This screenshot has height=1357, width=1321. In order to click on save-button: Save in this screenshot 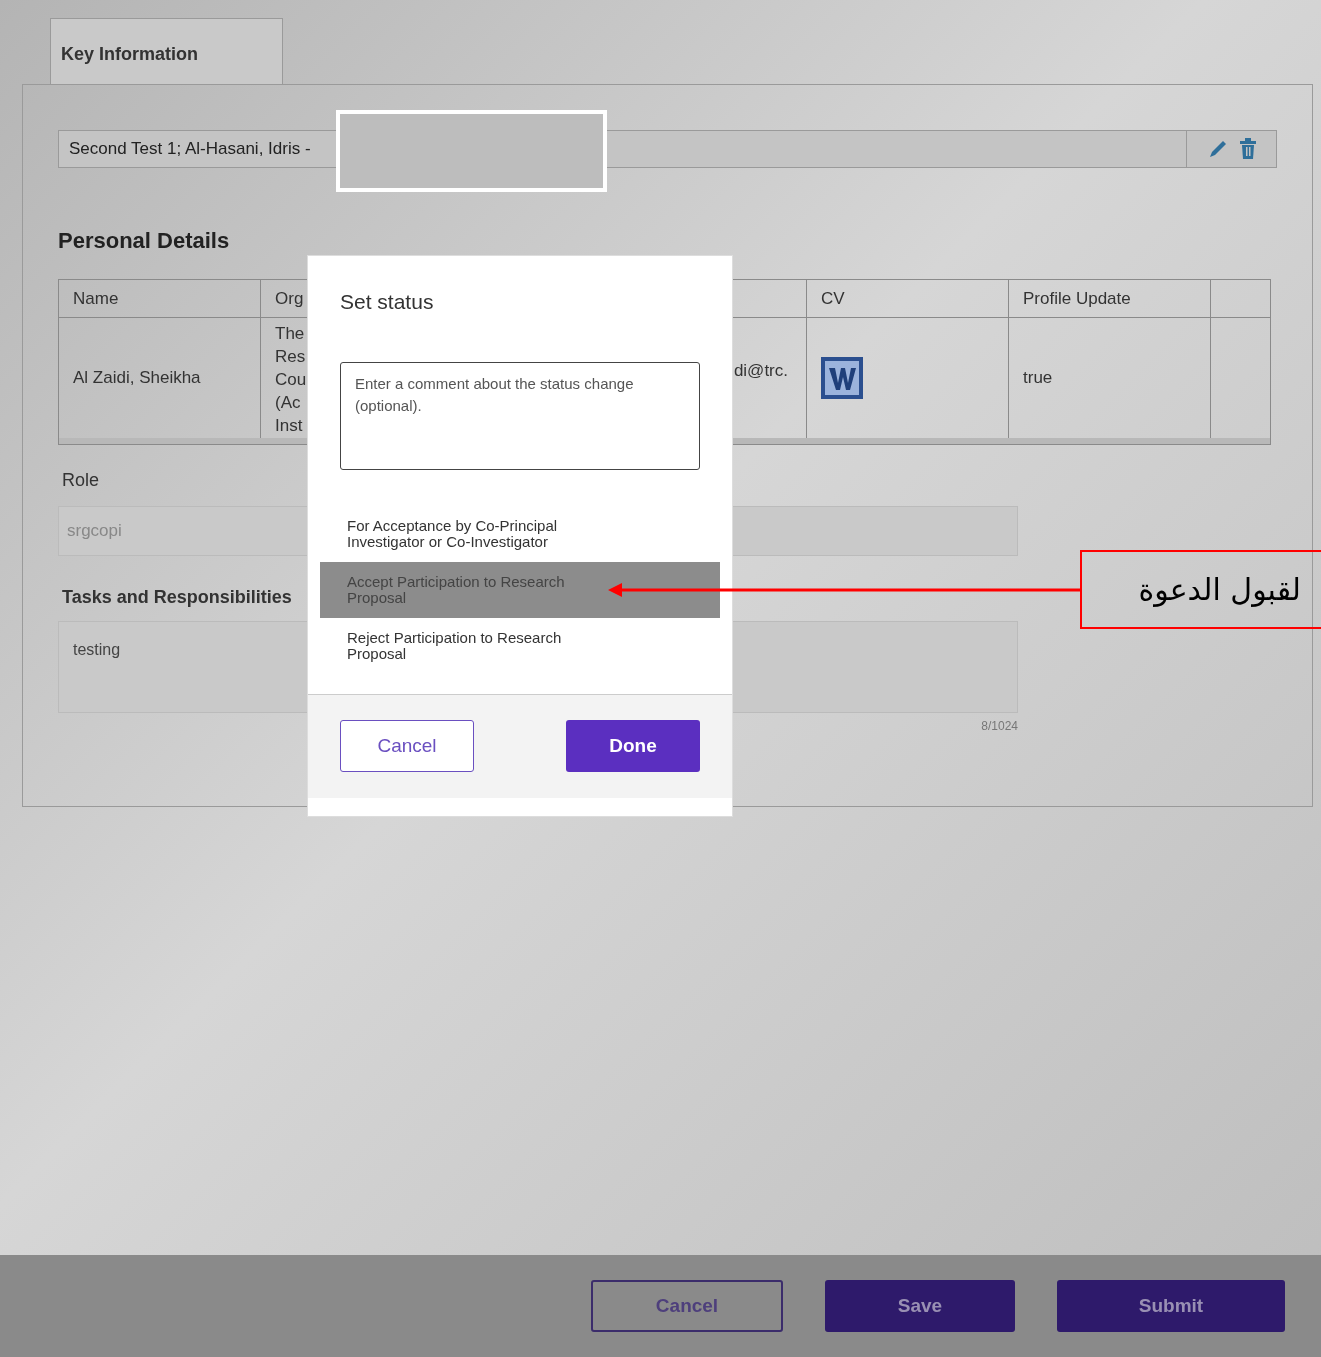, I will do `click(920, 1306)`.